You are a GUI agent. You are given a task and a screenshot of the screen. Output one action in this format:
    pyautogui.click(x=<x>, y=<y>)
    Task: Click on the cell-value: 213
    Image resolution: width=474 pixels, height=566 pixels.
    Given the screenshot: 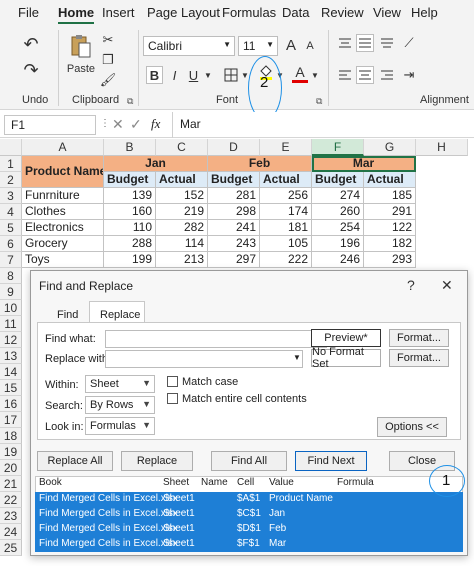 What is the action you would take?
    pyautogui.click(x=182, y=260)
    